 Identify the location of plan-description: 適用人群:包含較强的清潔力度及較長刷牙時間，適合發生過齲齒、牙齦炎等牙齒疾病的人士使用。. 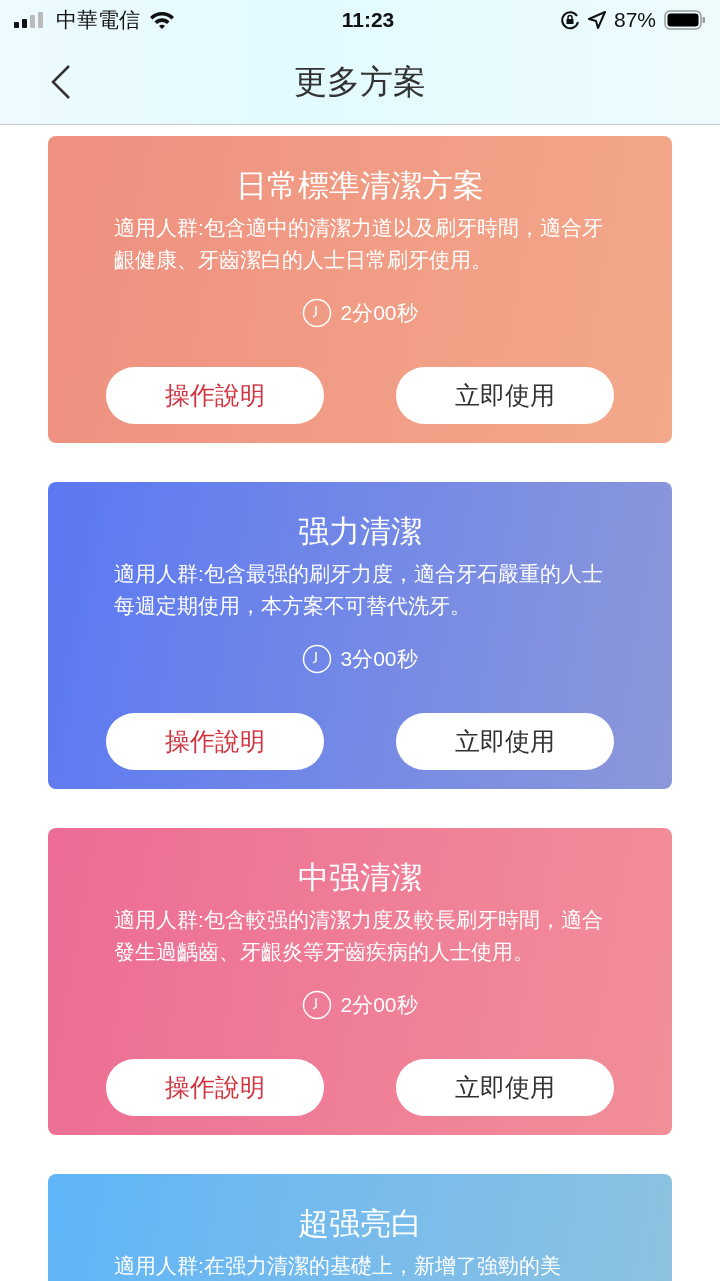
(359, 936).